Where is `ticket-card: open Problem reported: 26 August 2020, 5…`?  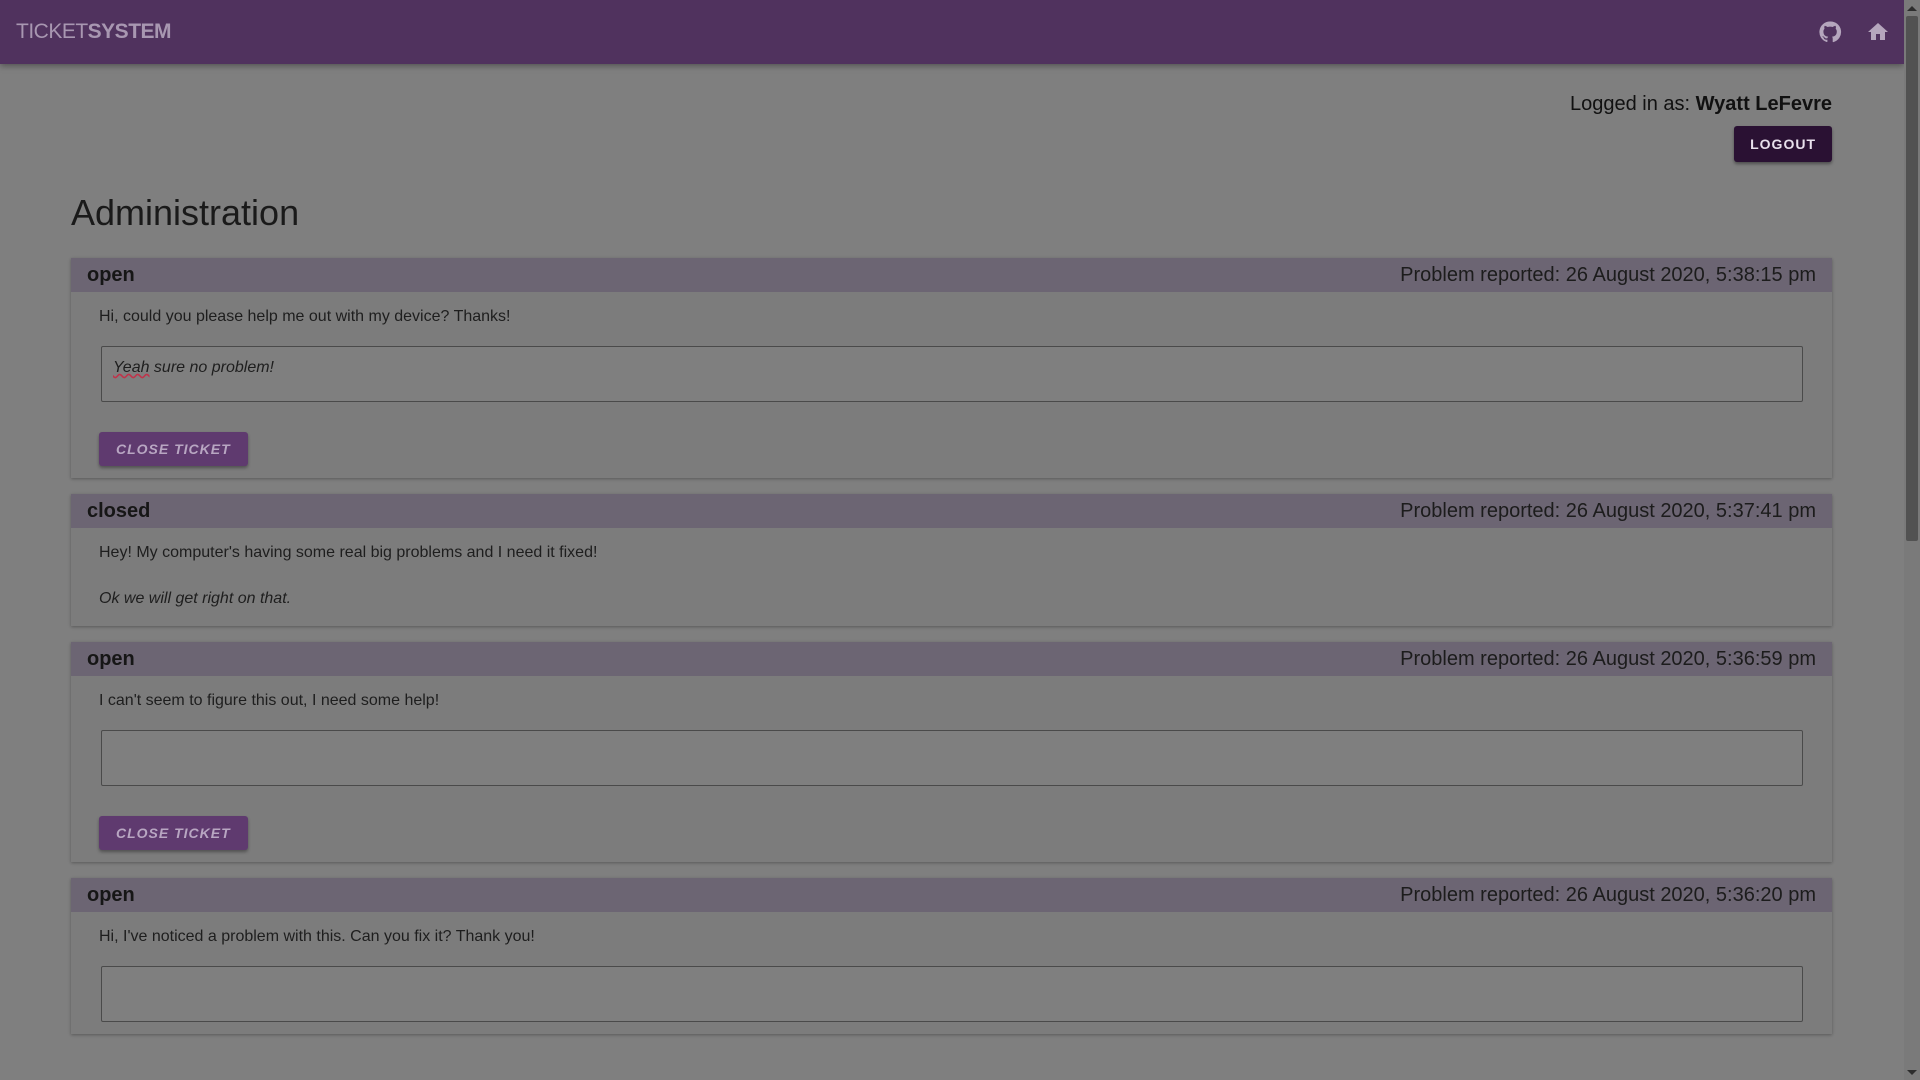 ticket-card: open Problem reported: 26 August 2020, 5… is located at coordinates (951, 956).